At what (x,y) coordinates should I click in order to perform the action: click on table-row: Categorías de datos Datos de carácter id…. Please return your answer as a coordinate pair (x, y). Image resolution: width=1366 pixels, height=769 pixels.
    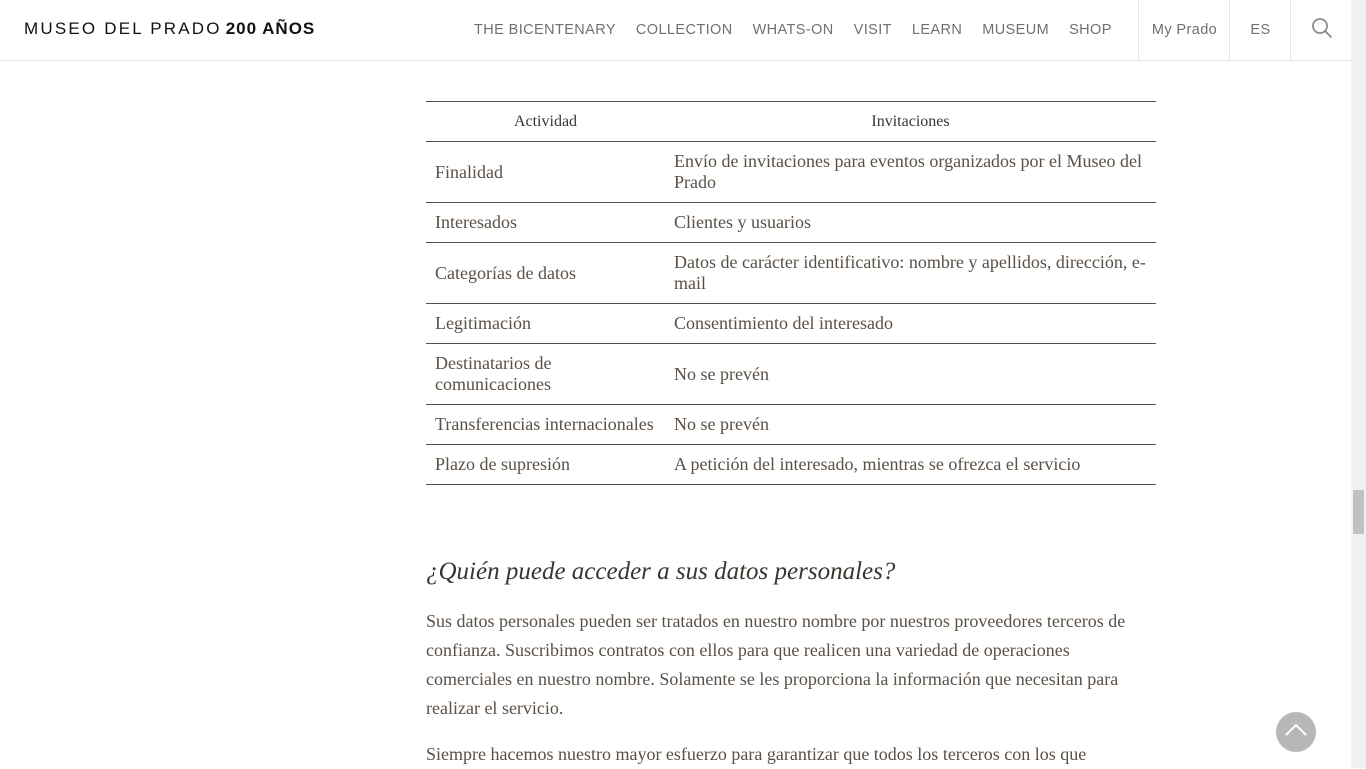
    Looking at the image, I should click on (791, 273).